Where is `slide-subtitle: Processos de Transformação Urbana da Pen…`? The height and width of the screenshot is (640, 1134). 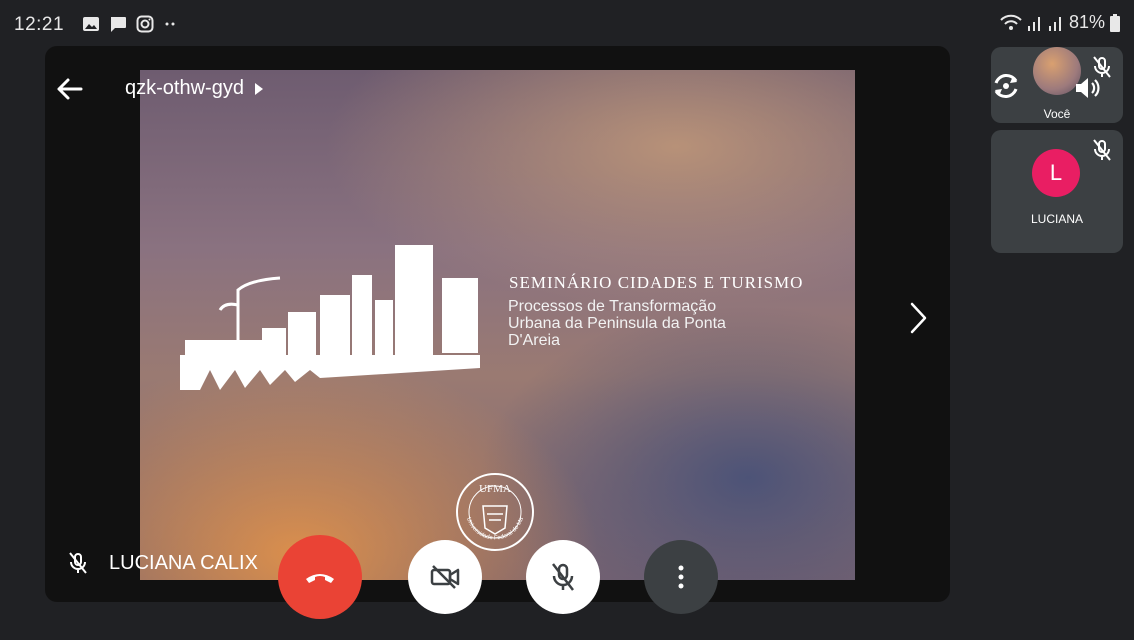 slide-subtitle: Processos de Transformação Urbana da Pen… is located at coordinates (653, 323).